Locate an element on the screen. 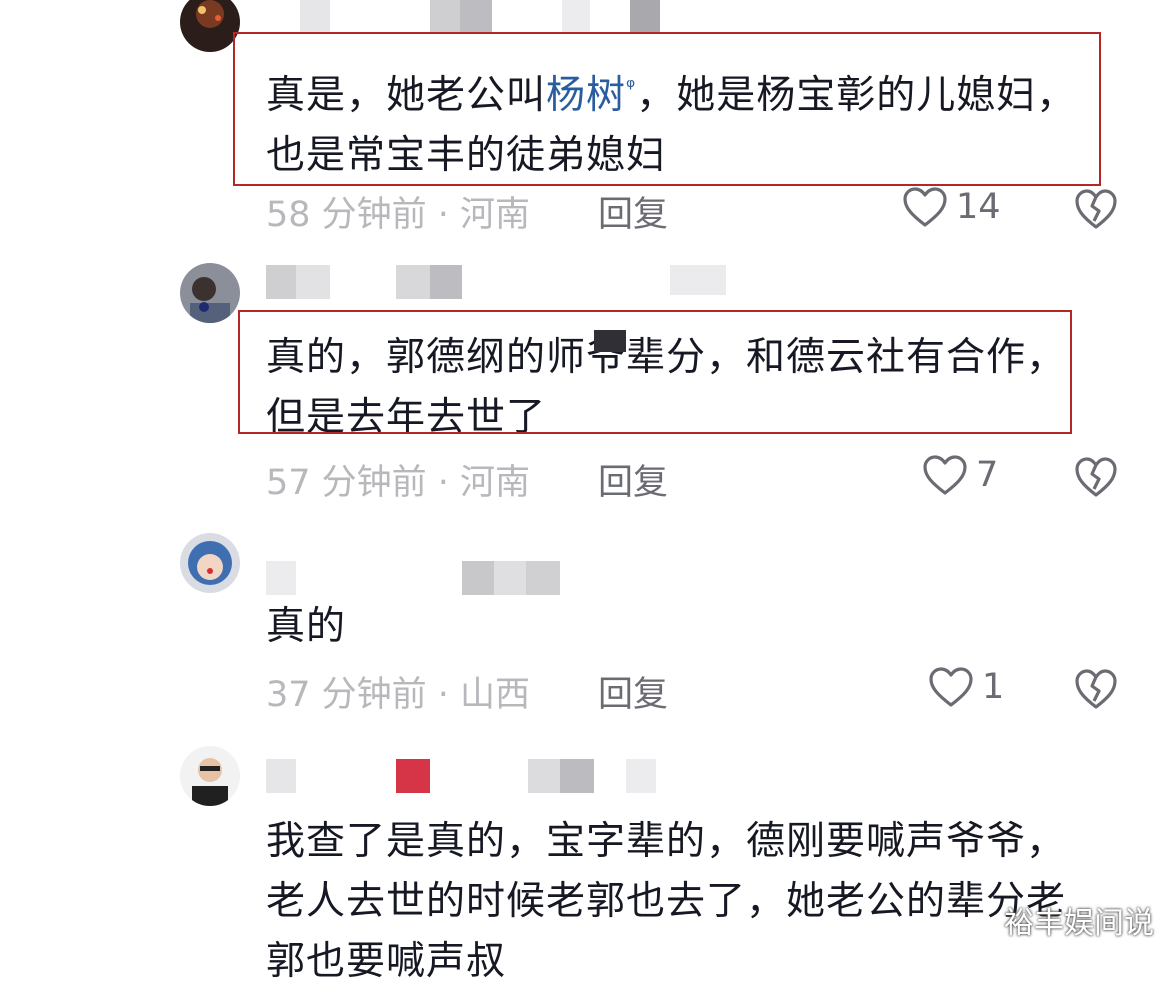 This screenshot has height=992, width=1170. like-button: 7 is located at coordinates (960, 475).